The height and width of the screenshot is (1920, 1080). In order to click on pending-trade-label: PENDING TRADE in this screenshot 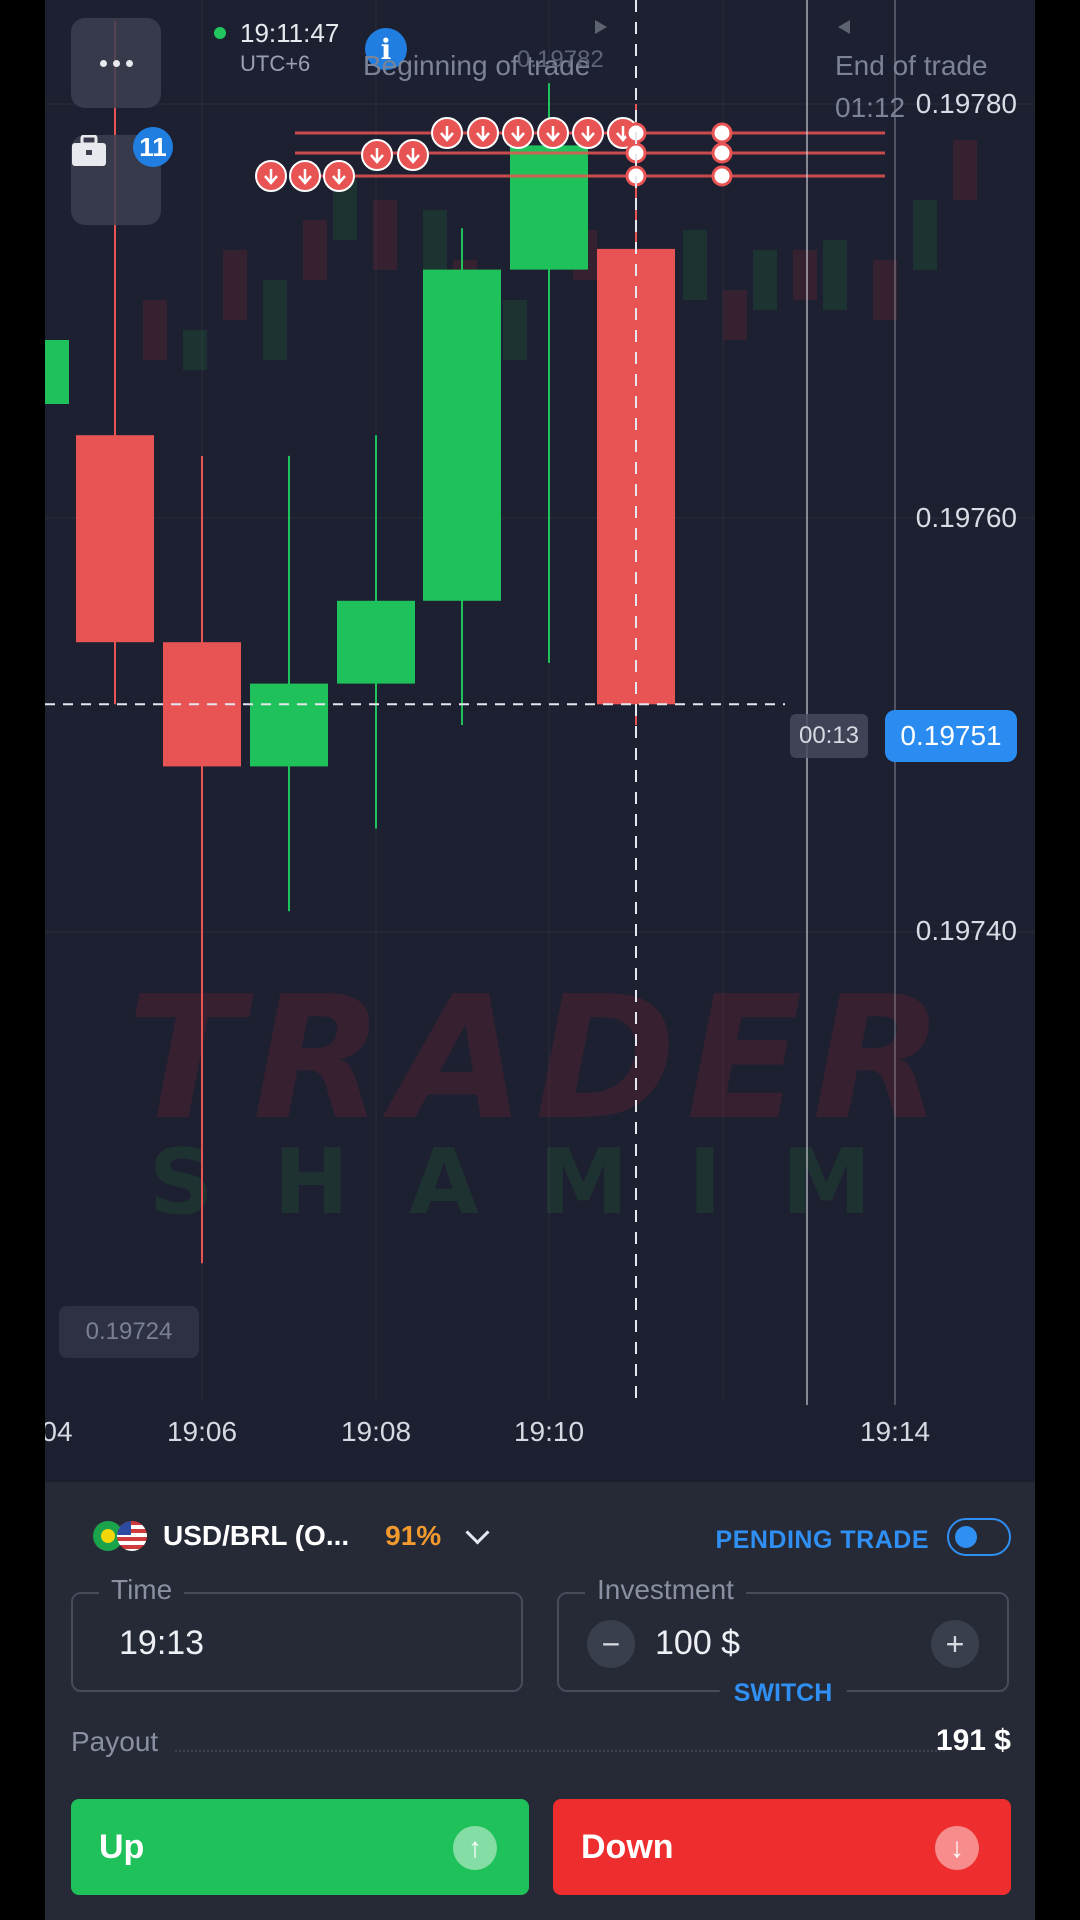, I will do `click(822, 1540)`.